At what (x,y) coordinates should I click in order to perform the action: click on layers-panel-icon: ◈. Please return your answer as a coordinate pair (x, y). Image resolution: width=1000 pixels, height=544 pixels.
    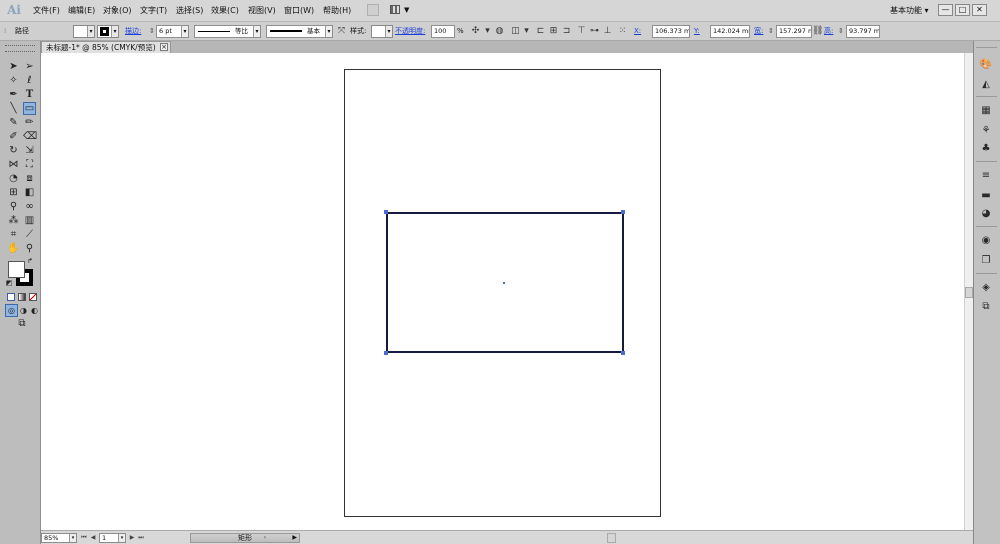
    Looking at the image, I should click on (986, 287).